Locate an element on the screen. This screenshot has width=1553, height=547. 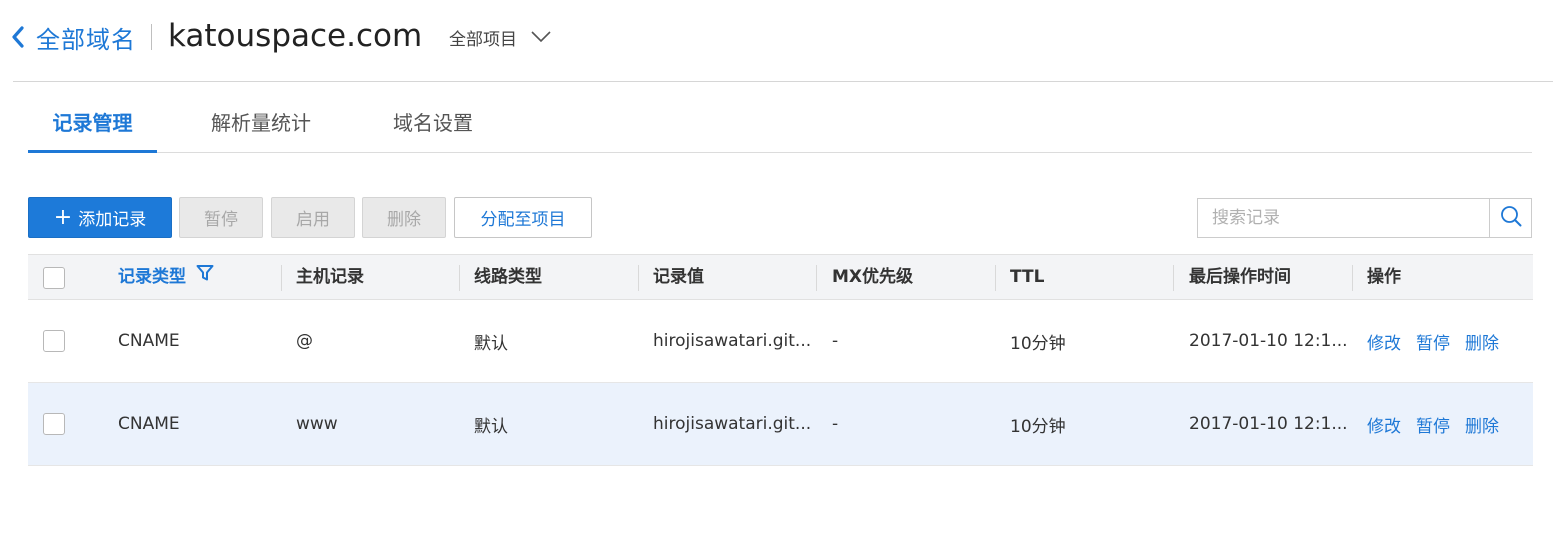
pause-button: 暂停 is located at coordinates (221, 217).